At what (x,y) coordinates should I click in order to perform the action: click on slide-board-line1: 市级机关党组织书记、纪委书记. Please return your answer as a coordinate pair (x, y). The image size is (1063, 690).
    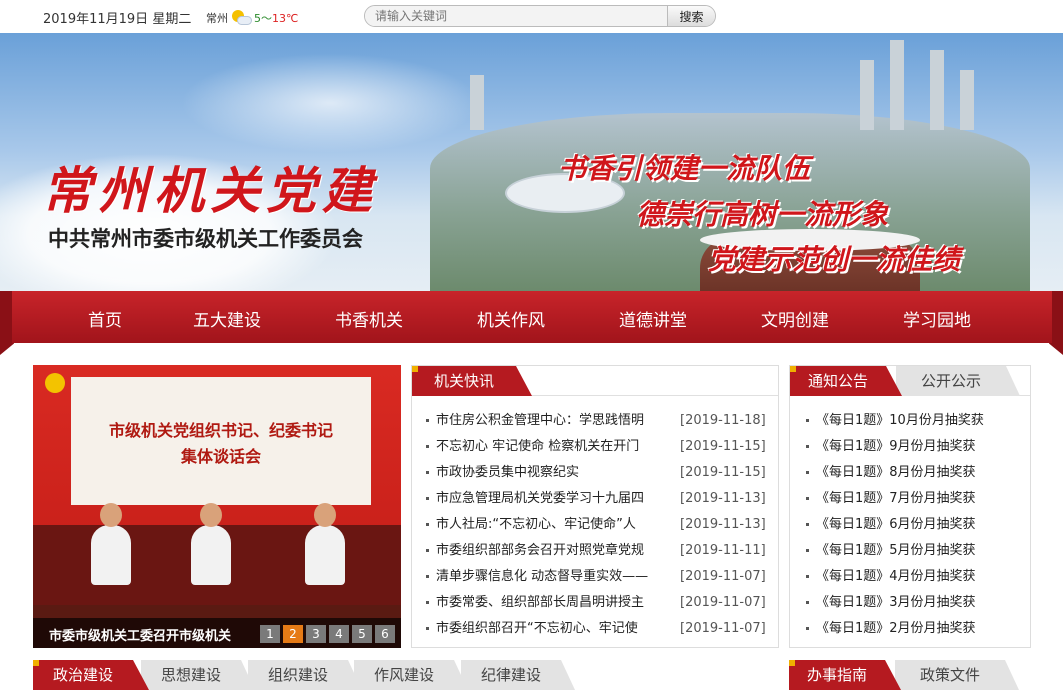
    Looking at the image, I should click on (220, 430).